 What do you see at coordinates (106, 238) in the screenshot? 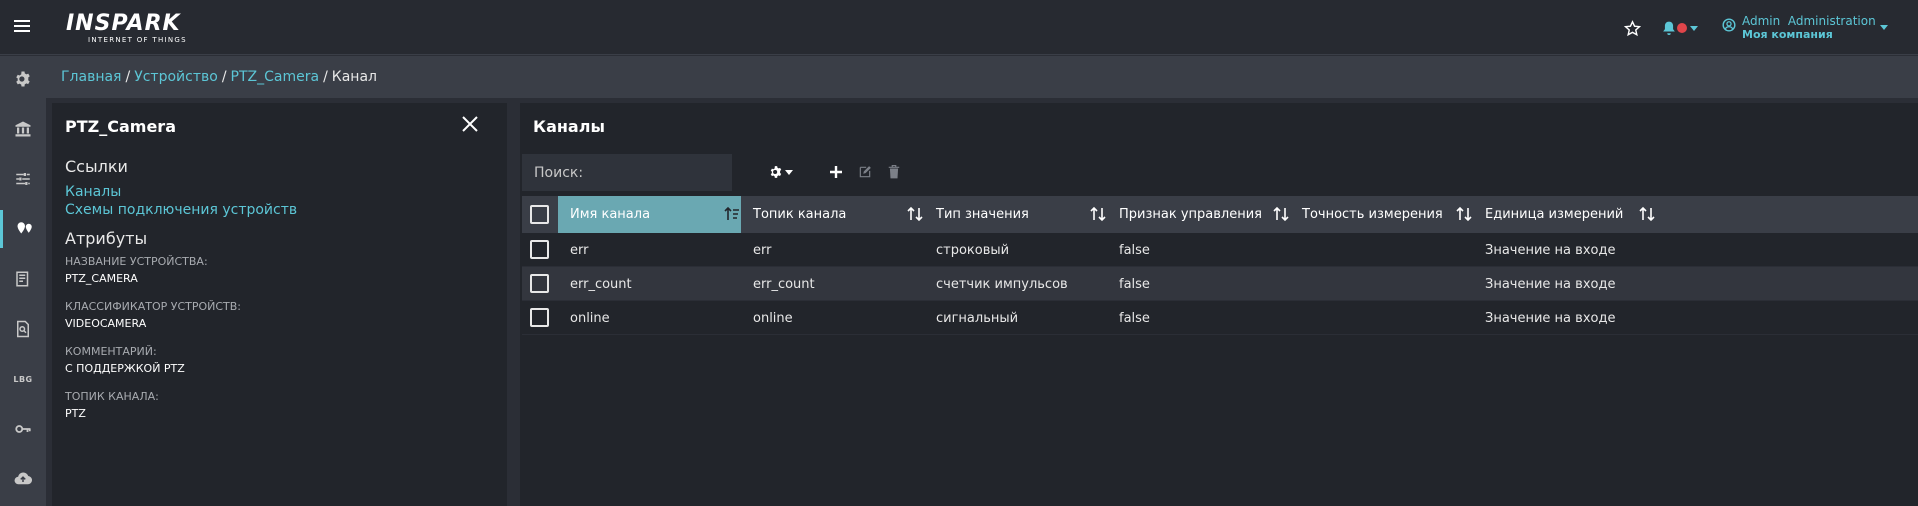
I see `attributes-heading: Атрибуты` at bounding box center [106, 238].